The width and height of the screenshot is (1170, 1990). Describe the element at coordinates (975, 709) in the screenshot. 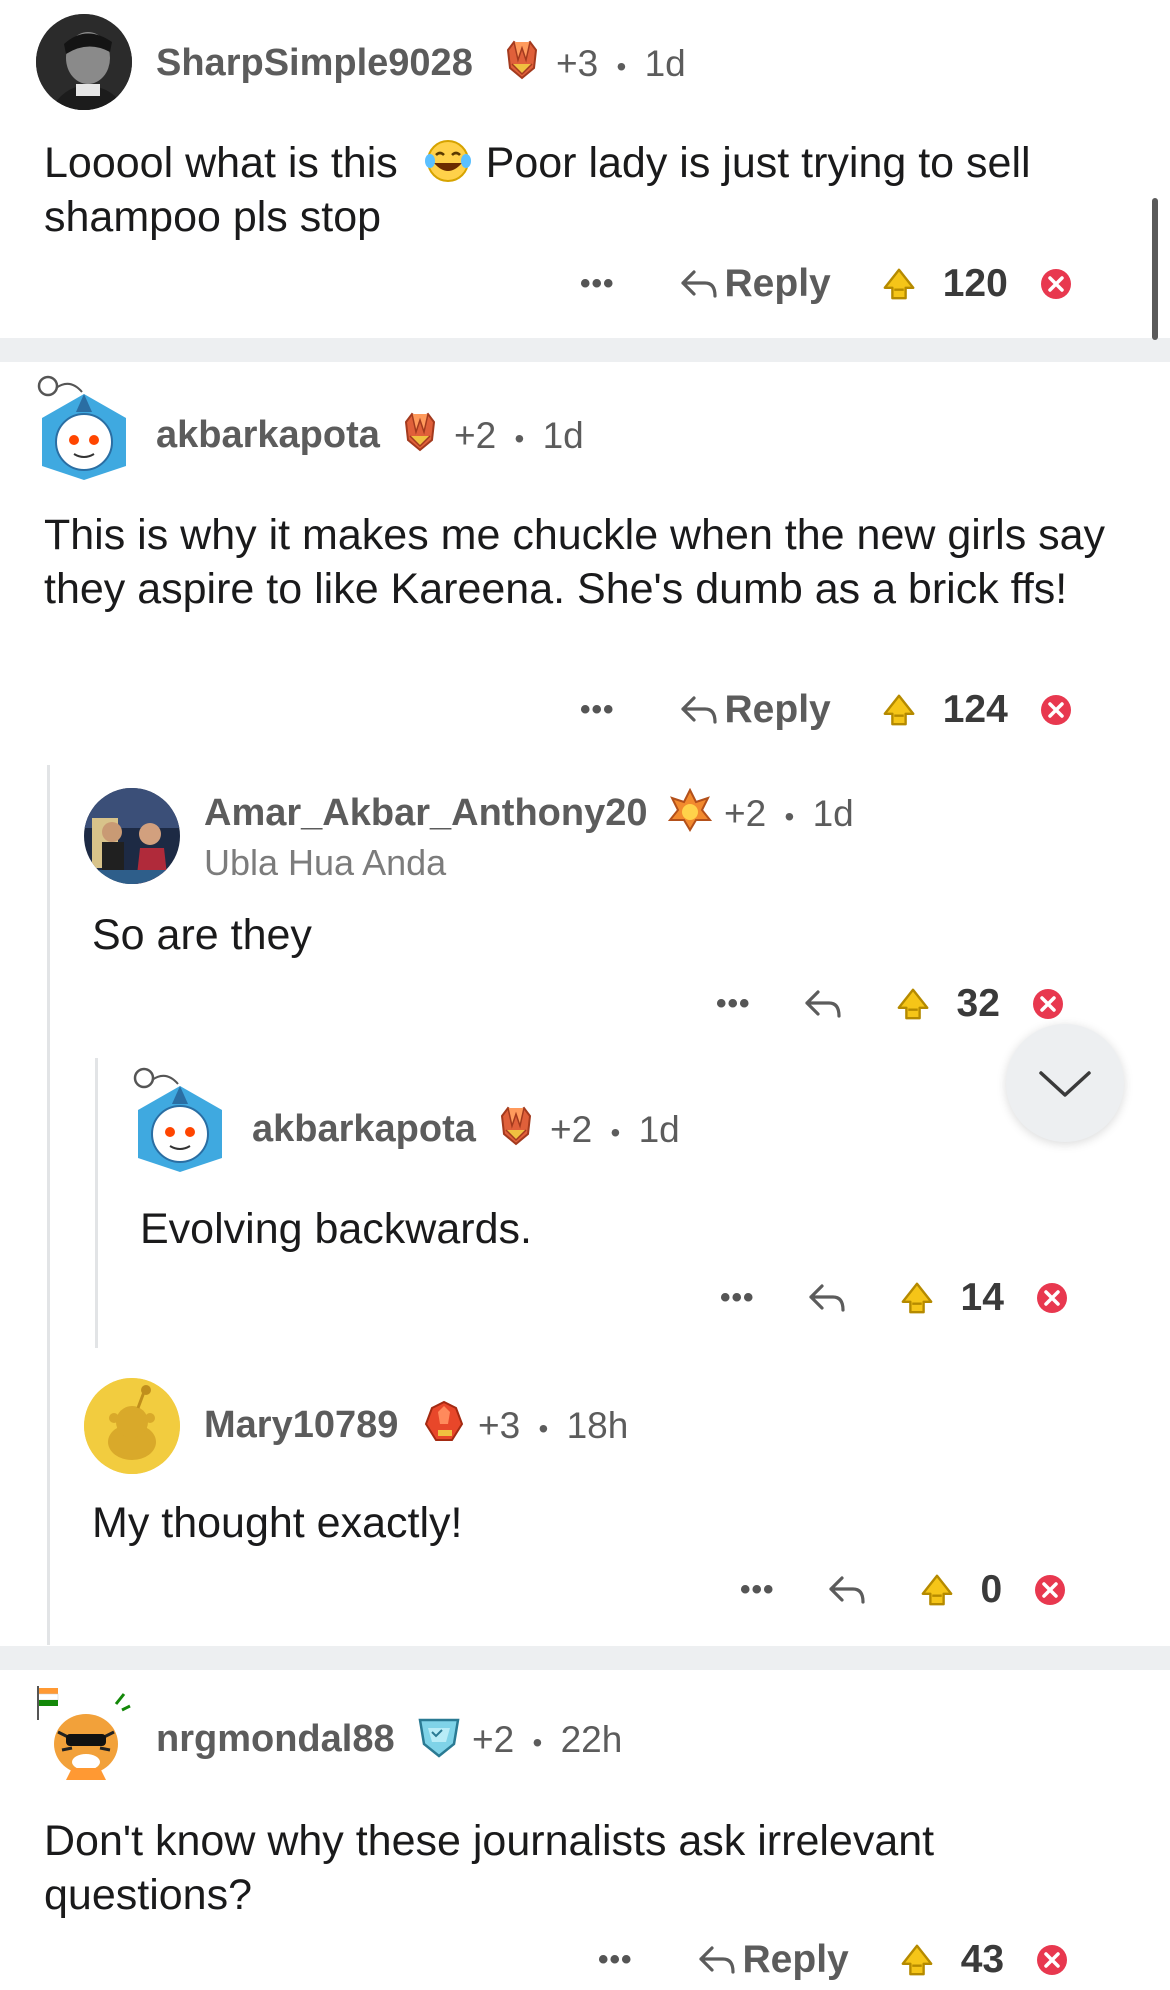

I see `vote-count: 124` at that location.